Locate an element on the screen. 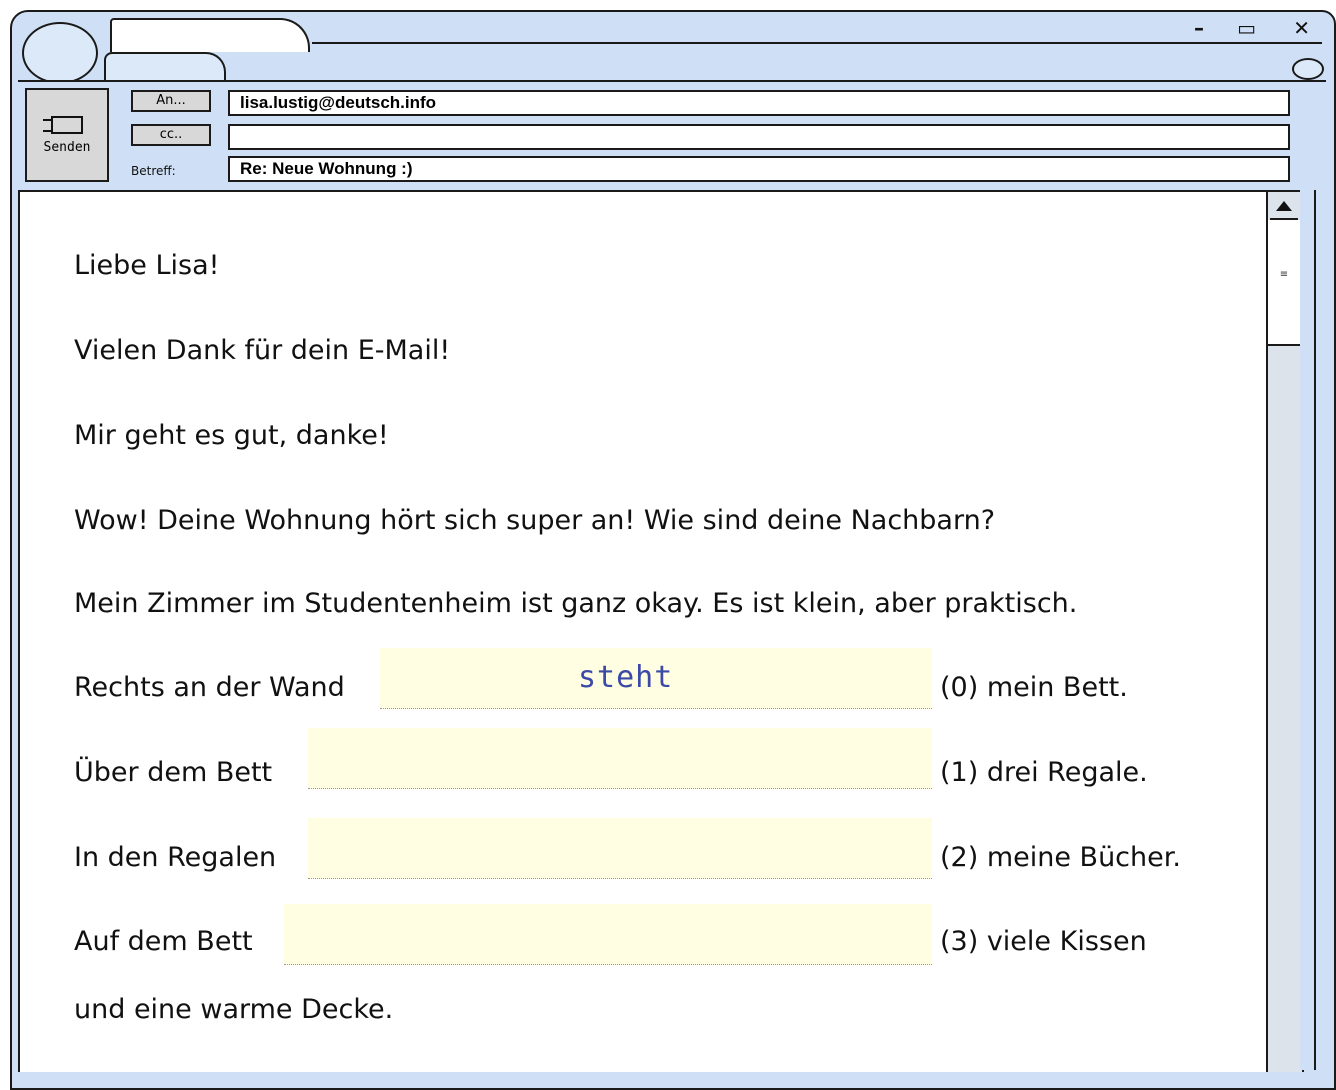 The image size is (1336, 1090). gap0-answer: steht is located at coordinates (626, 677).